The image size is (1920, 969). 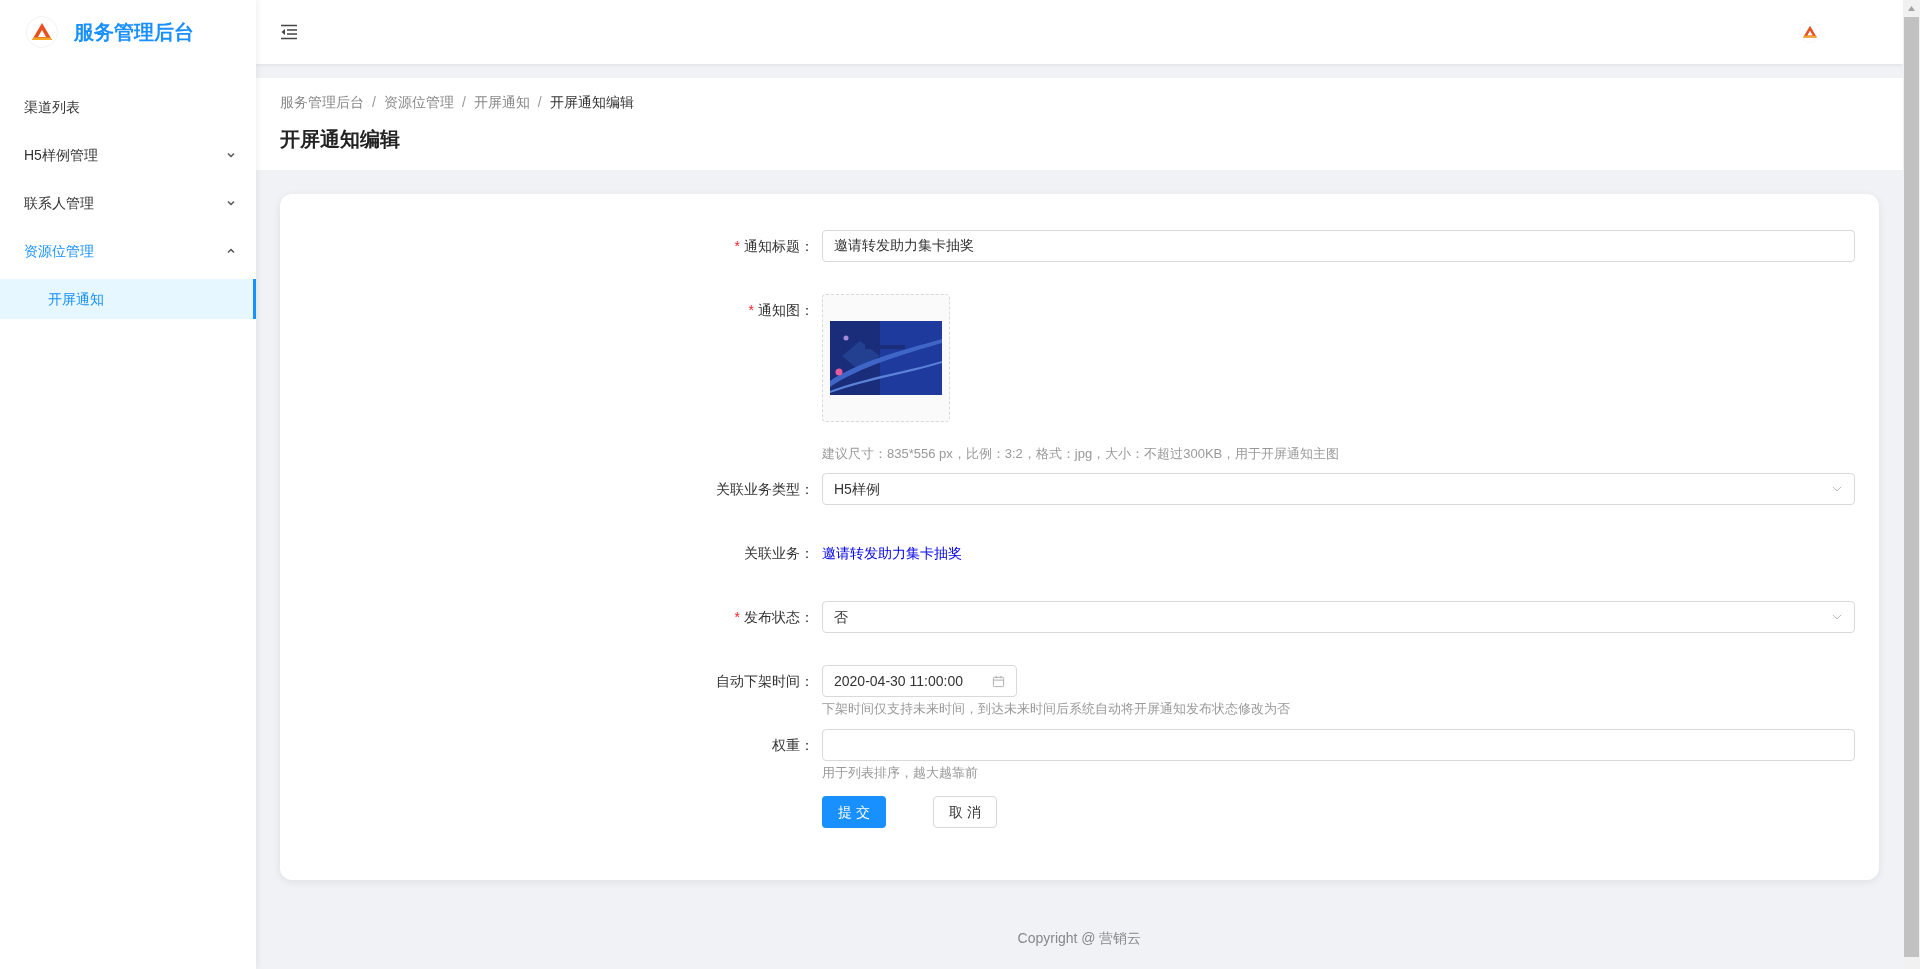 I want to click on date-field: 2020-04-30 11:00:00, so click(x=919, y=681).